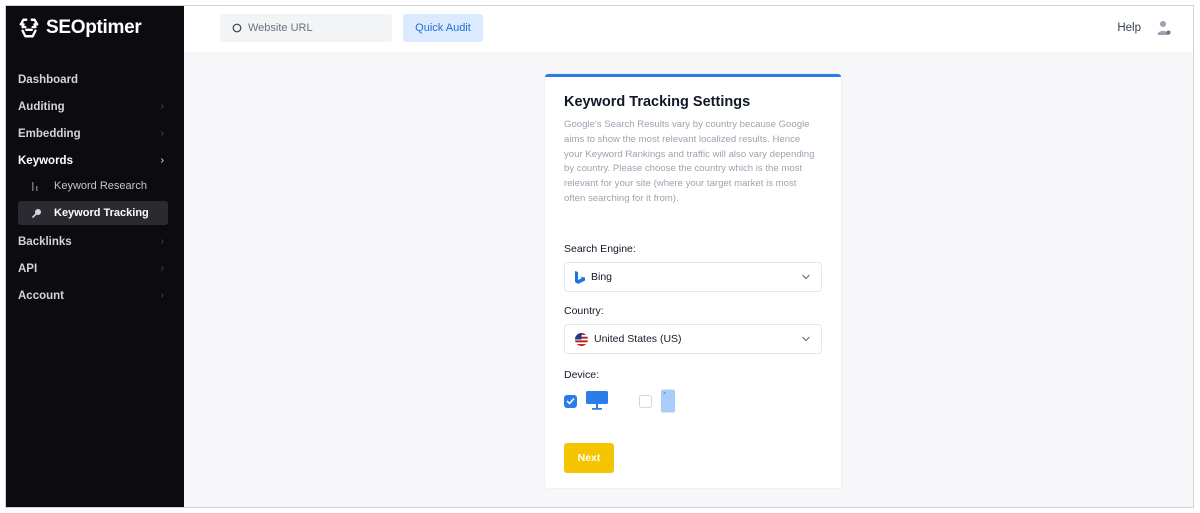 The image size is (1200, 513). Describe the element at coordinates (582, 375) in the screenshot. I see `device-label: Device:` at that location.